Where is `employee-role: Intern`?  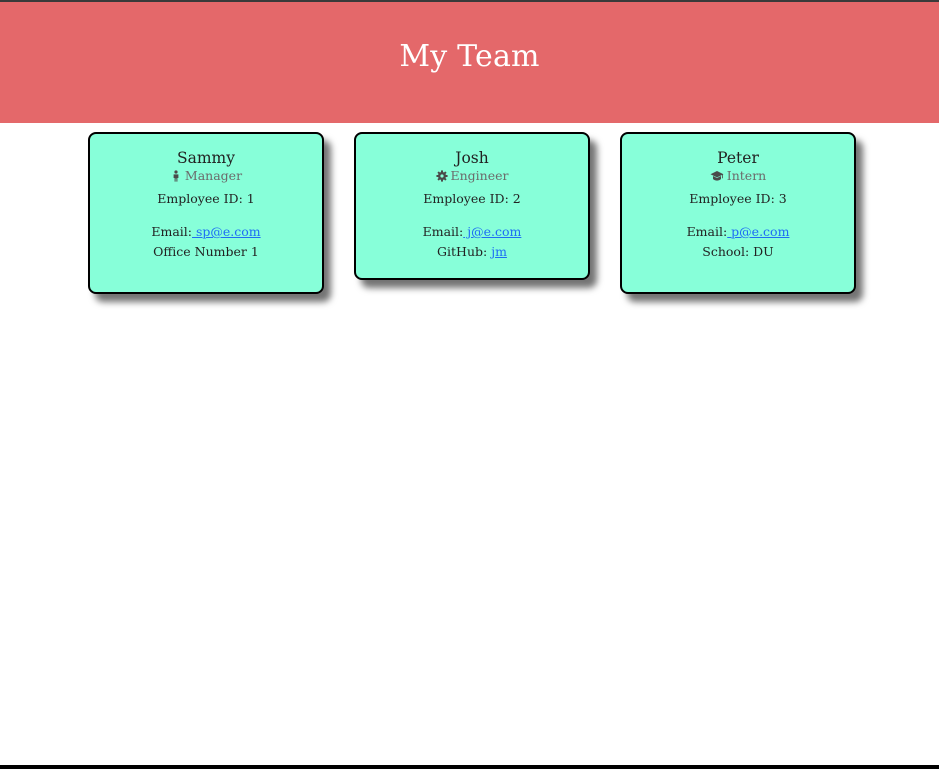
employee-role: Intern is located at coordinates (738, 176).